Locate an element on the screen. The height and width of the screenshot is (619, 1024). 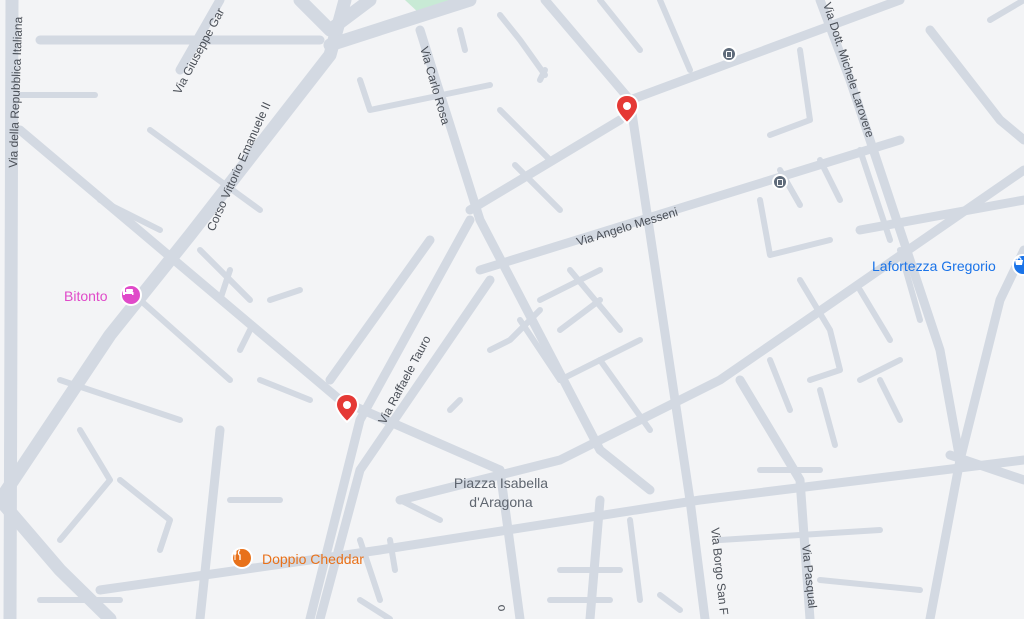
street-label-via-angelo-messeni: Via Angelo Messeni is located at coordinates (627, 227).